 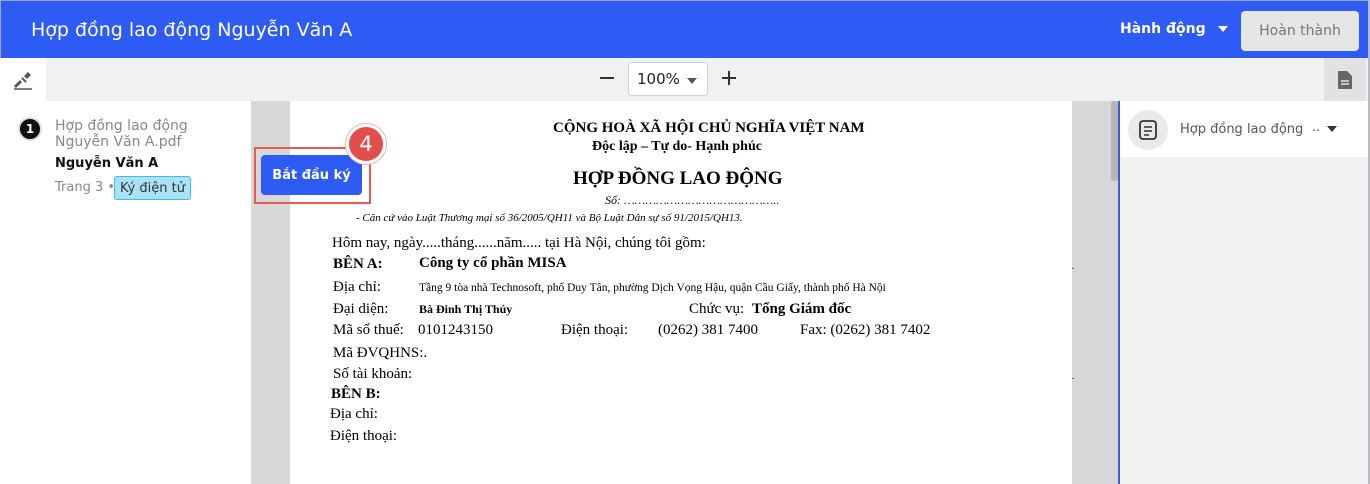 I want to click on finish-button: Hoàn thành, so click(x=1300, y=31).